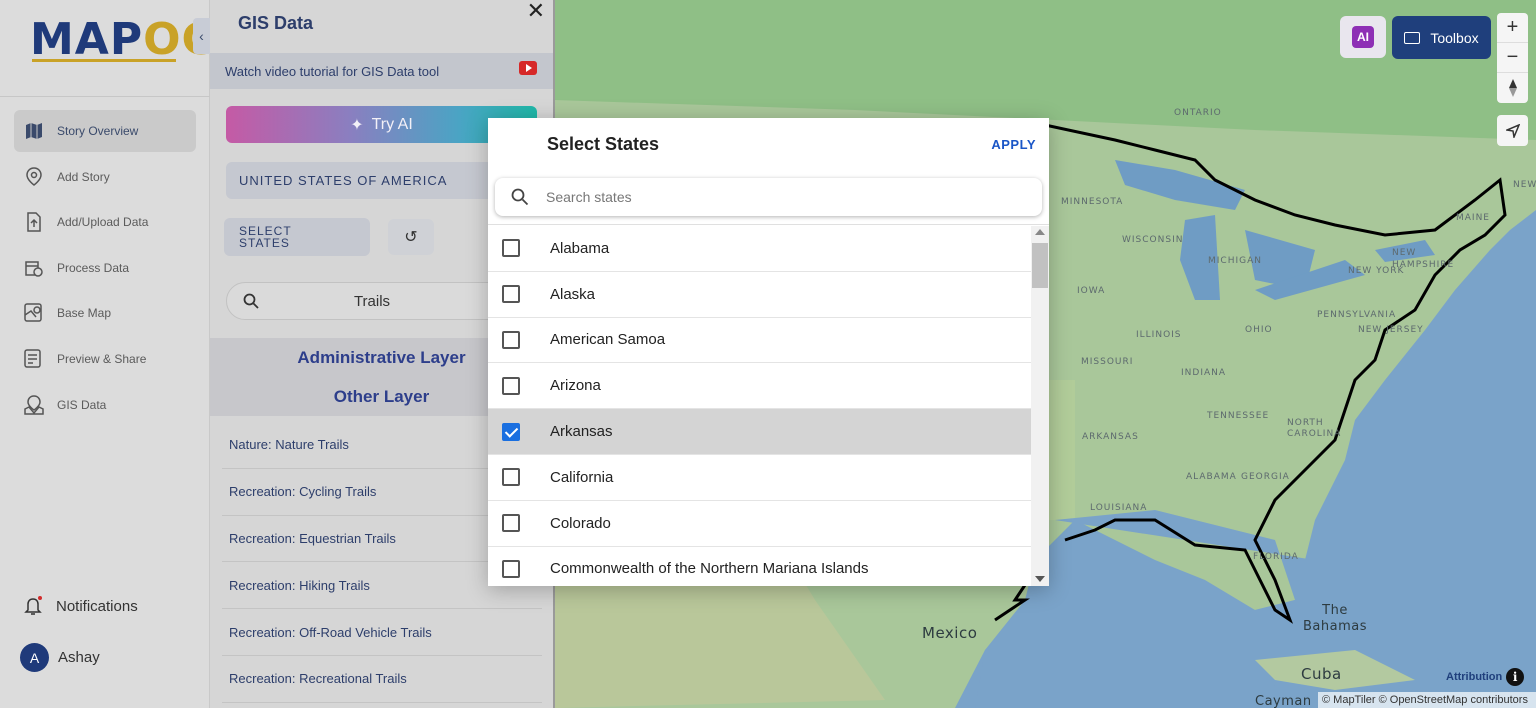  I want to click on compass-button, so click(1512, 88).